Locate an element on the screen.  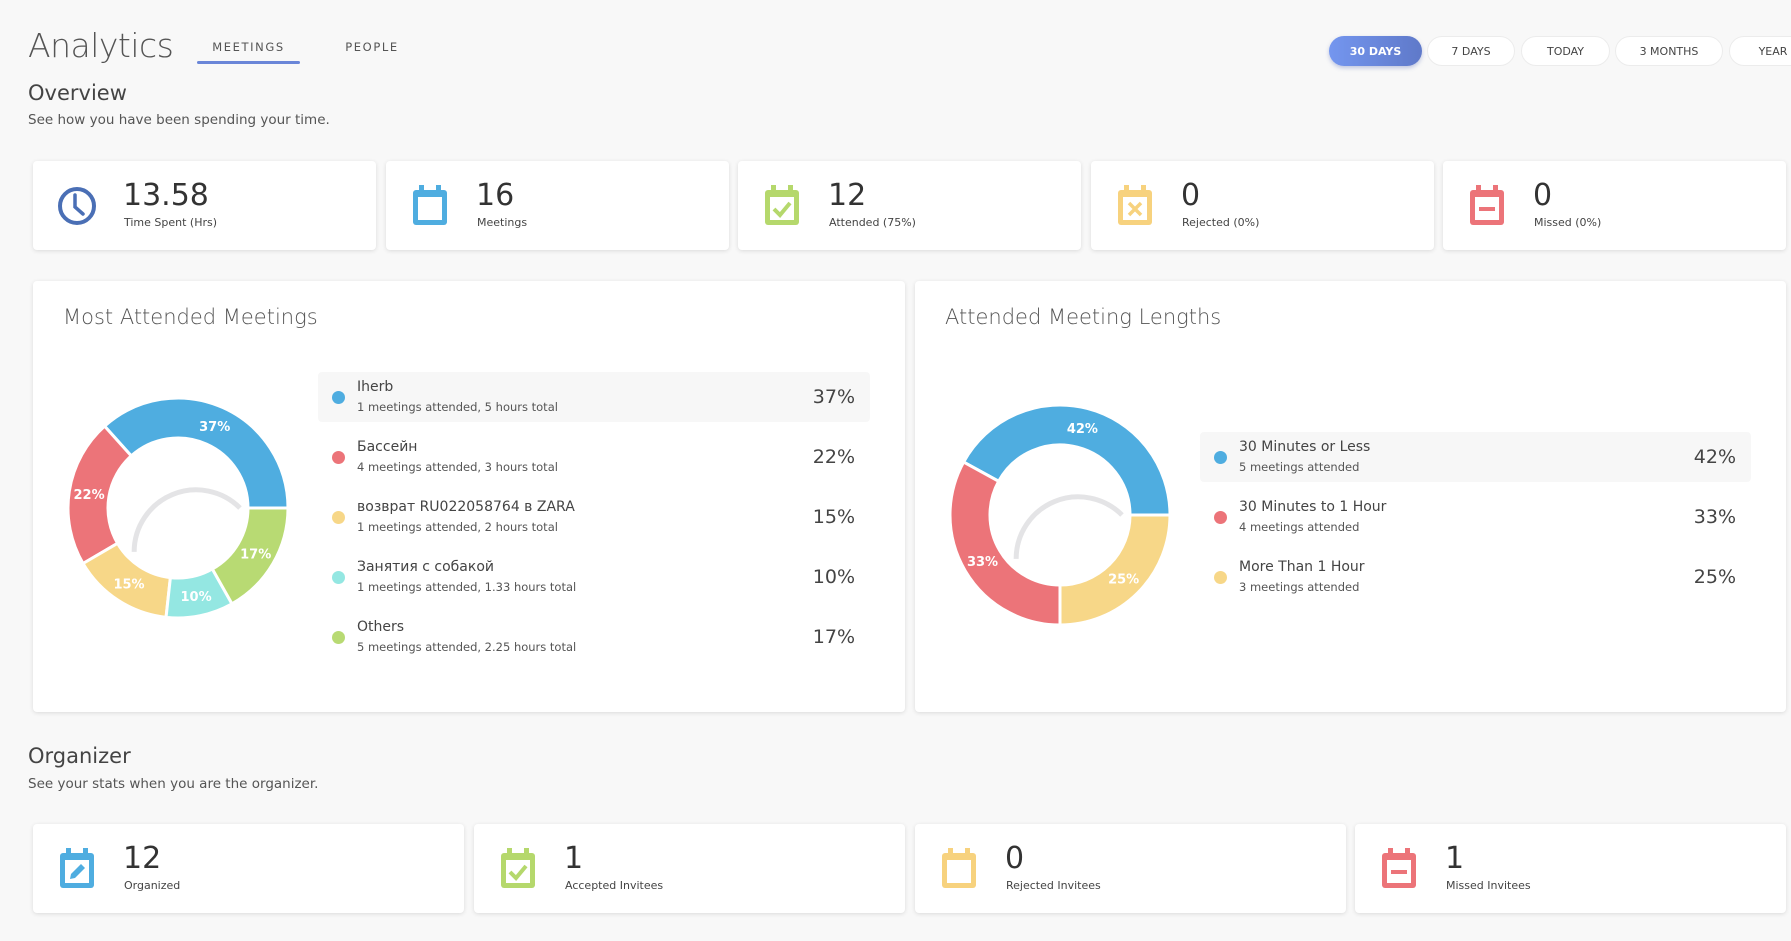
range-year-button: YEAR is located at coordinates (1760, 51).